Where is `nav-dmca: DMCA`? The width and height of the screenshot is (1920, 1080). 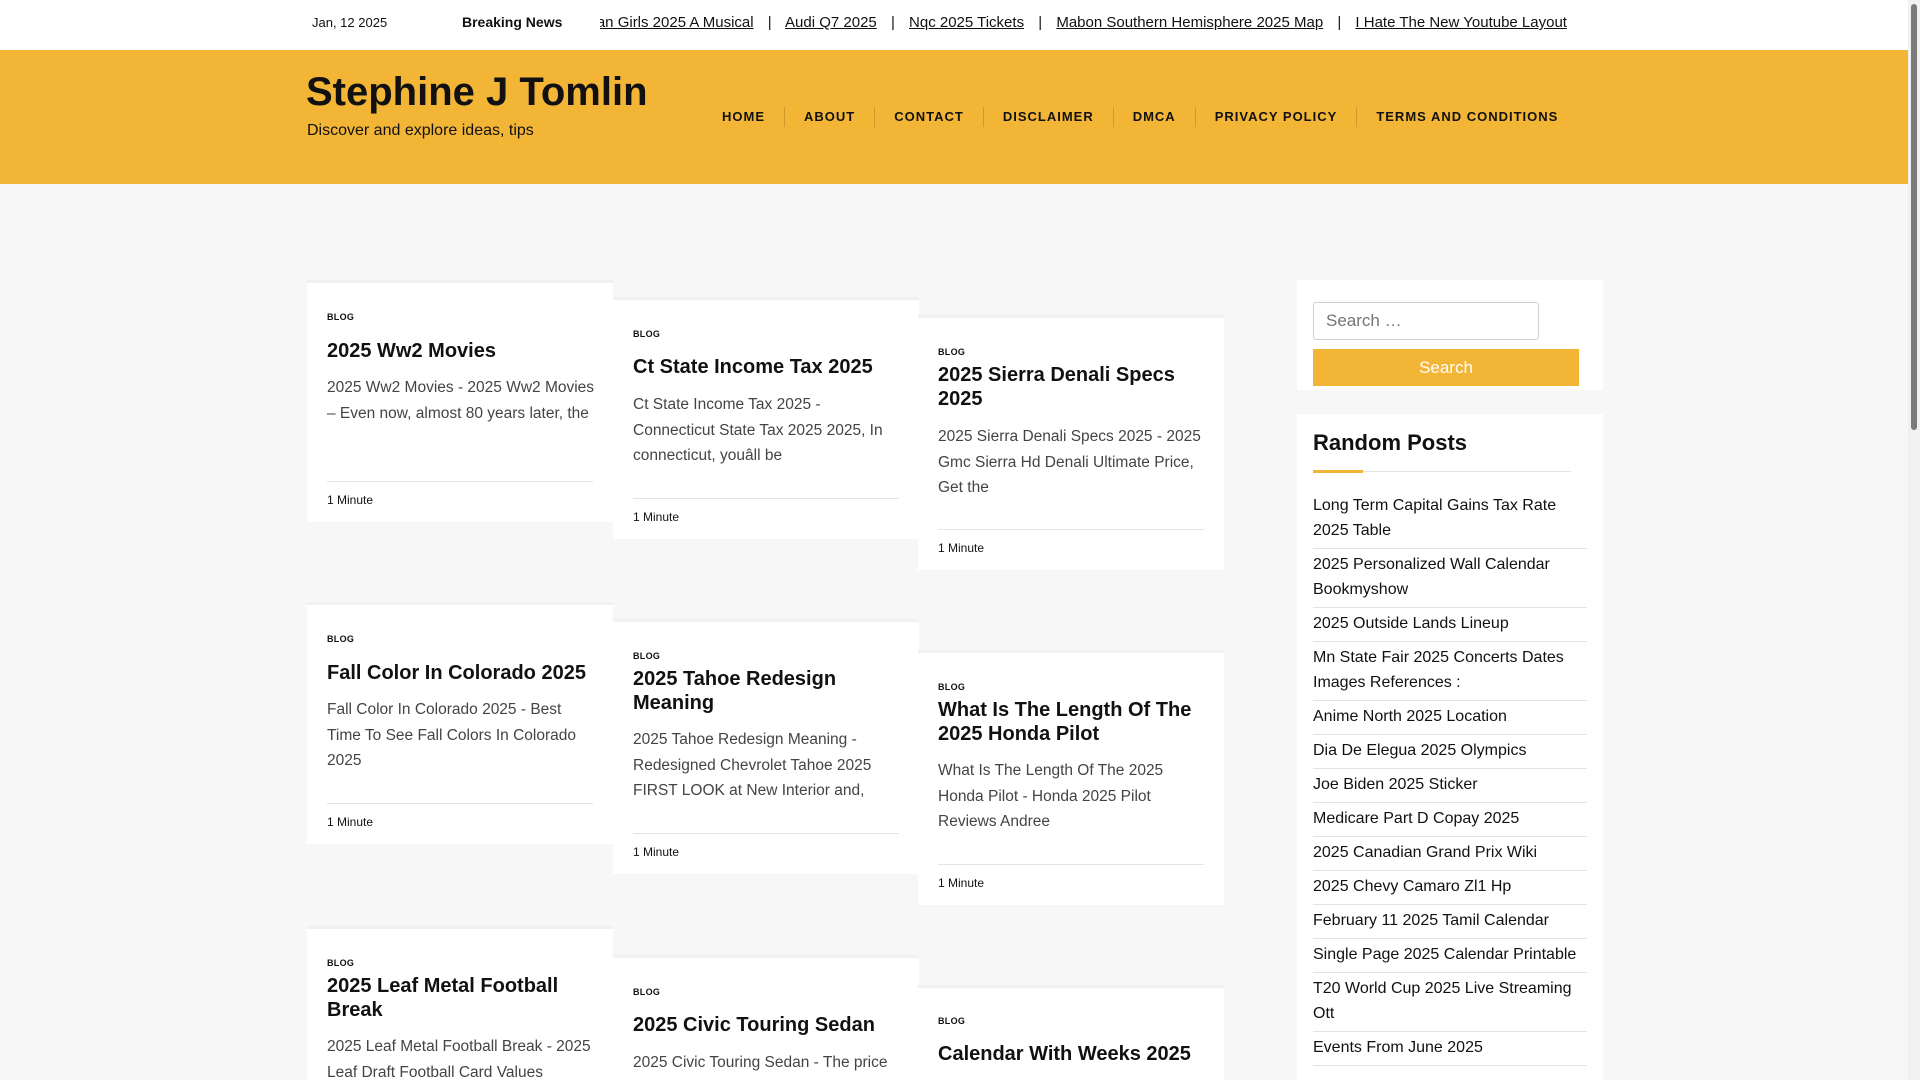 nav-dmca: DMCA is located at coordinates (1153, 117).